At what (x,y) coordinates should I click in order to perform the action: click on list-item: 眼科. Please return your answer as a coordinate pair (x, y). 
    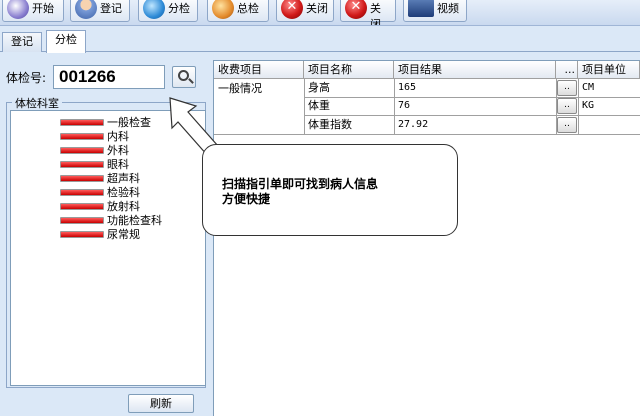
    Looking at the image, I should click on (94, 164).